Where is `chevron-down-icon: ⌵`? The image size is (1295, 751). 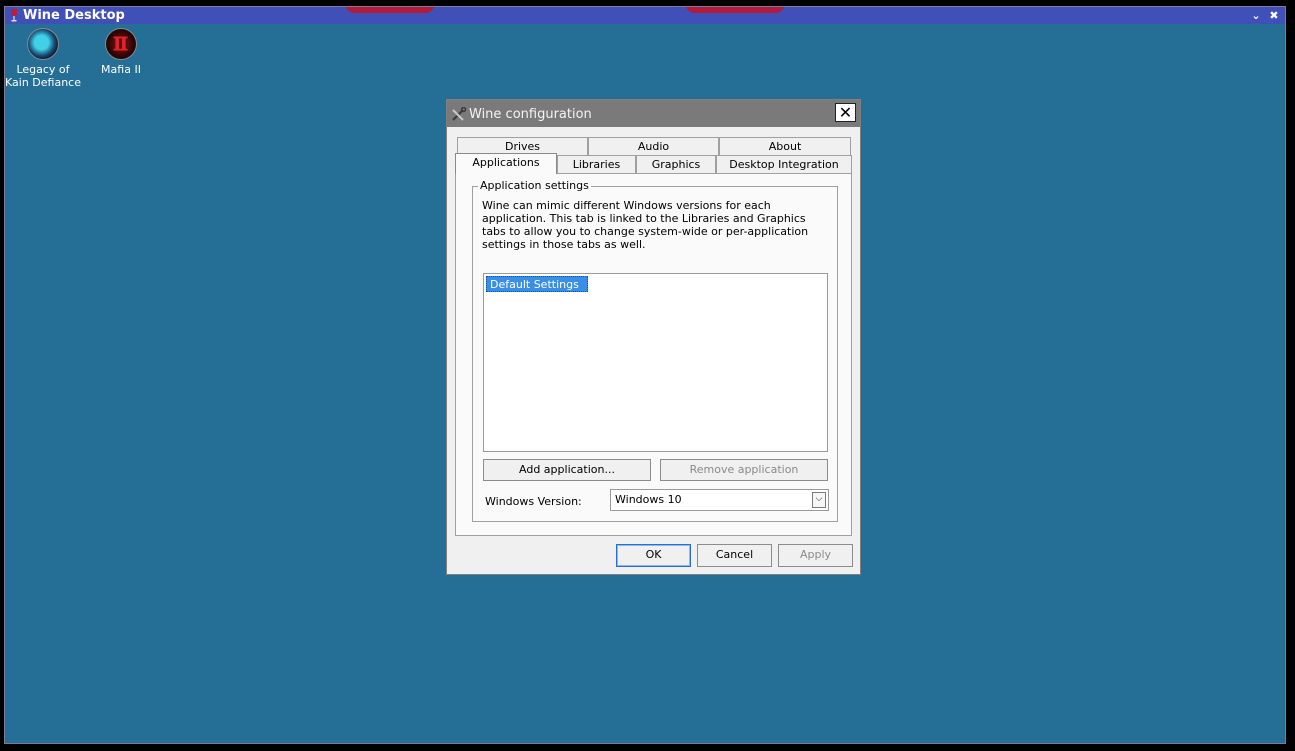 chevron-down-icon: ⌵ is located at coordinates (819, 500).